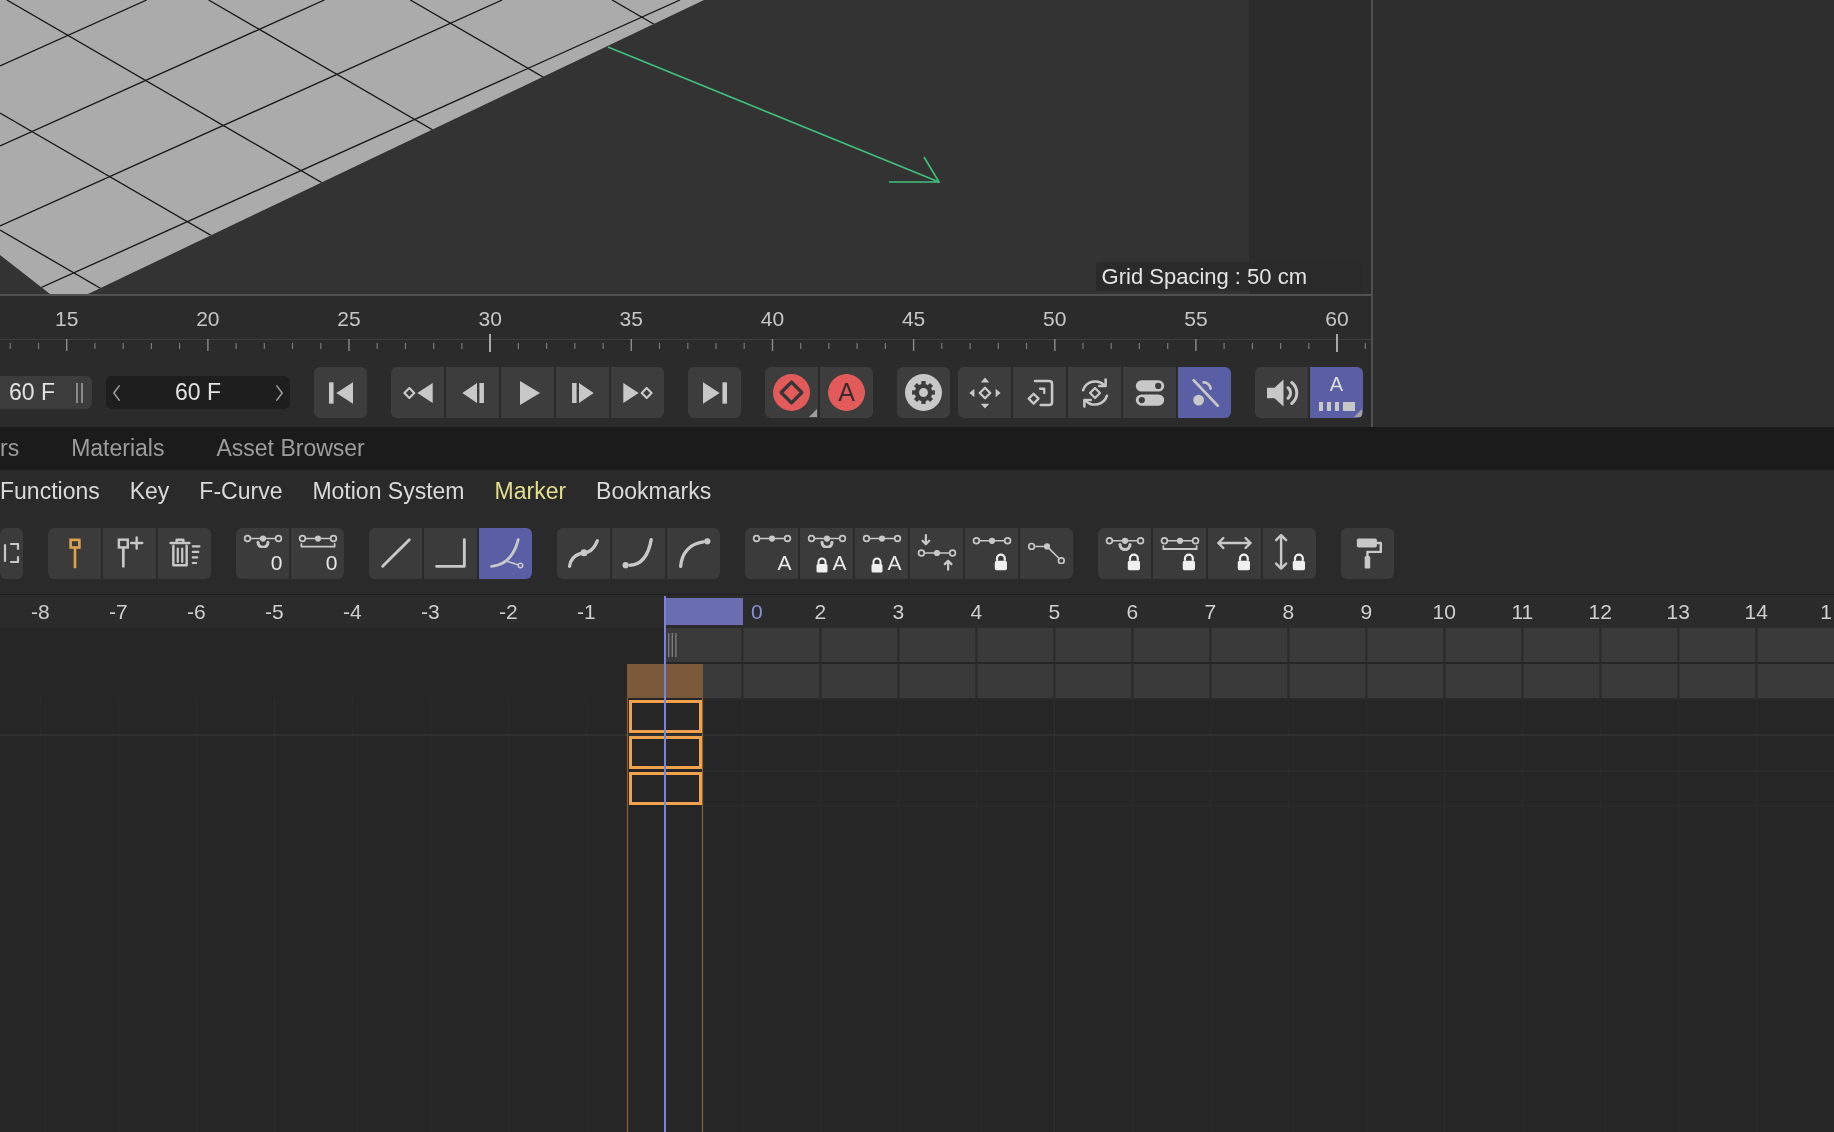 The image size is (1834, 1132). Describe the element at coordinates (317, 553) in the screenshot. I see `zero-length-button: 0` at that location.